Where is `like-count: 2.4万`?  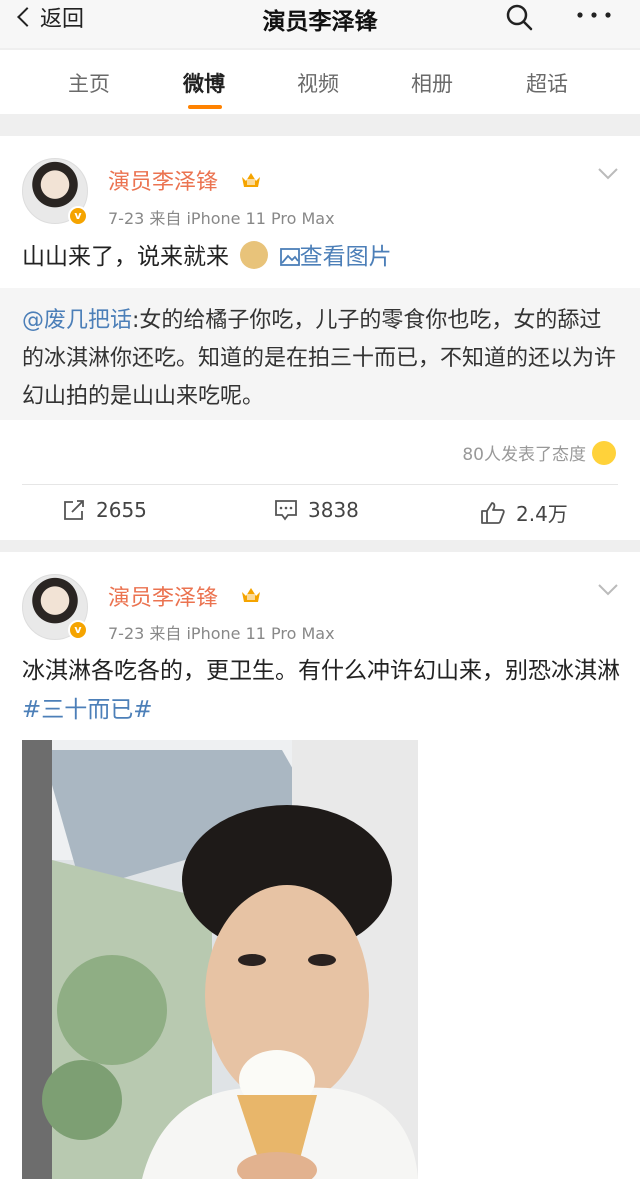
like-count: 2.4万 is located at coordinates (542, 514).